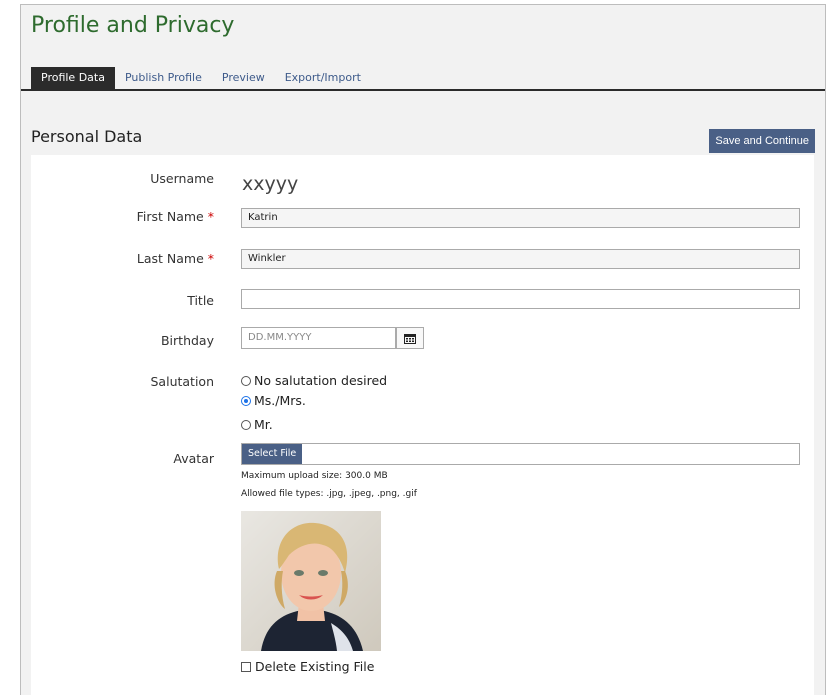  Describe the element at coordinates (170, 216) in the screenshot. I see `first-name-label-text: First Name` at that location.